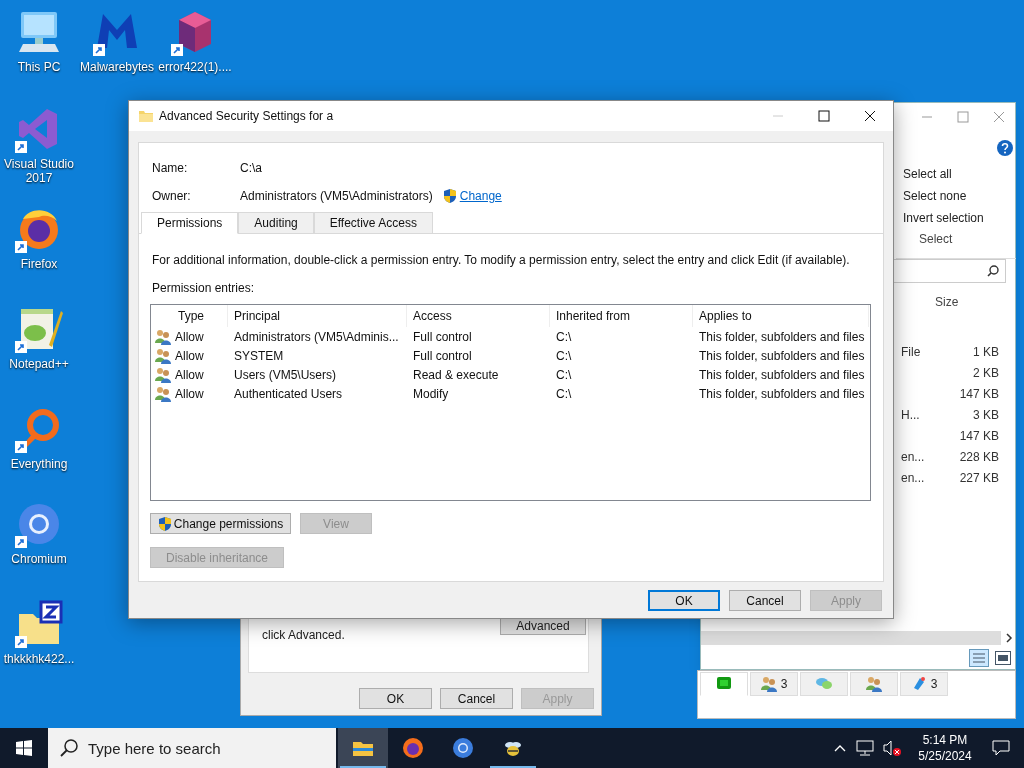 The height and width of the screenshot is (768, 1024). What do you see at coordinates (941, 218) in the screenshot?
I see `ribbon-command: Invert selection` at bounding box center [941, 218].